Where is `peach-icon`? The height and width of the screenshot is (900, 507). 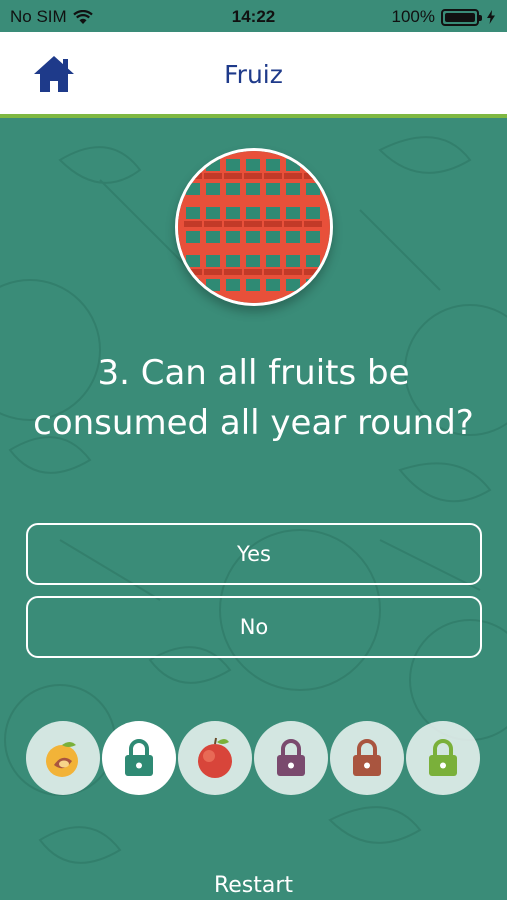
peach-icon is located at coordinates (62, 759).